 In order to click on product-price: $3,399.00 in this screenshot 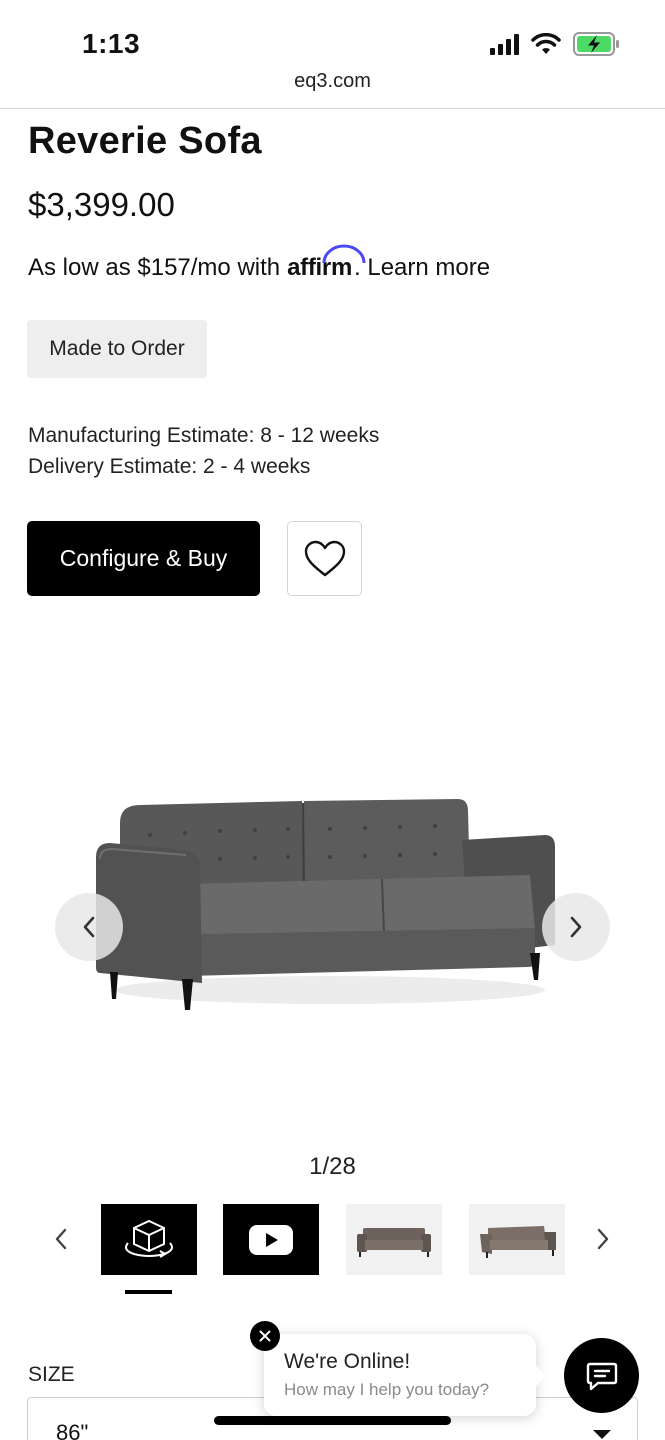, I will do `click(101, 204)`.